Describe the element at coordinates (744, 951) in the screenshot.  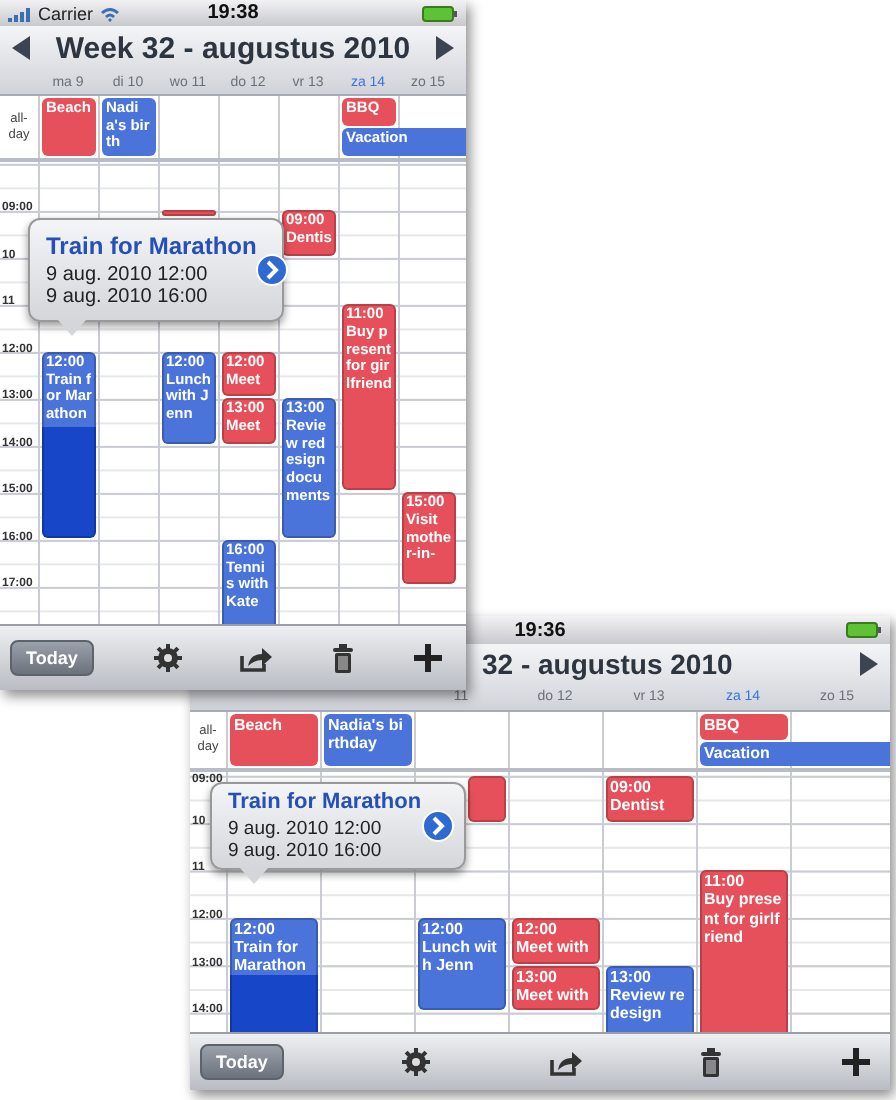
I see `calendar-event: 11:00 Buy present for girlfriend` at that location.